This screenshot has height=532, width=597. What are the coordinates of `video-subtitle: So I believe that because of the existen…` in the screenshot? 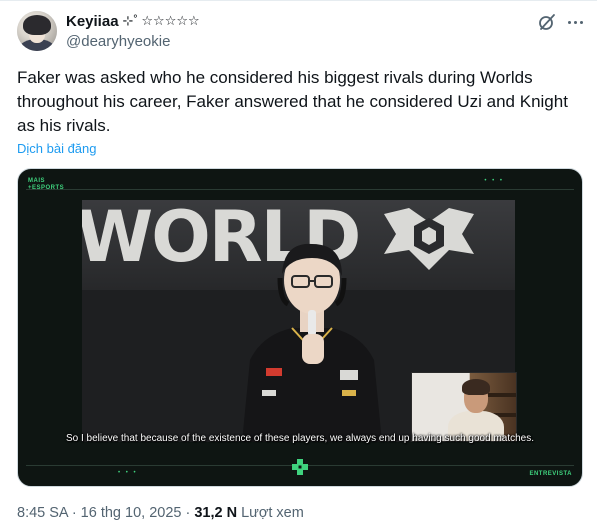 It's located at (300, 438).